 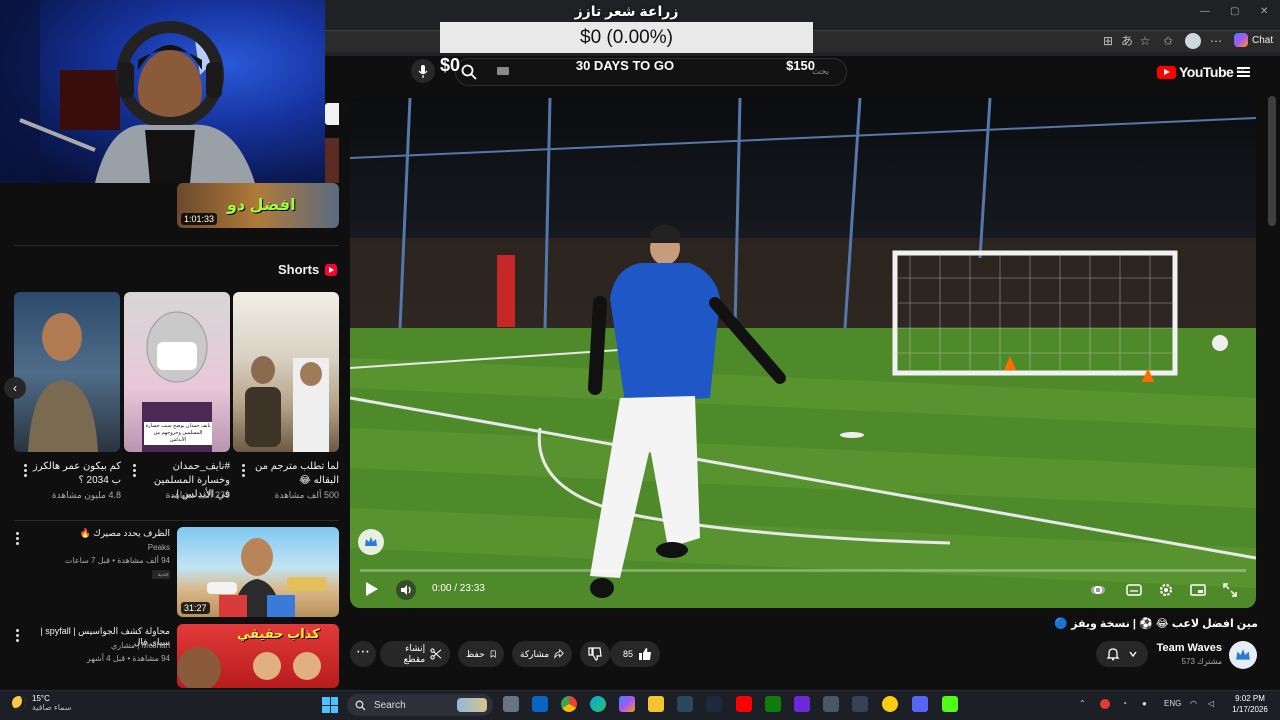 I want to click on shorts-icon, so click(x=331, y=269).